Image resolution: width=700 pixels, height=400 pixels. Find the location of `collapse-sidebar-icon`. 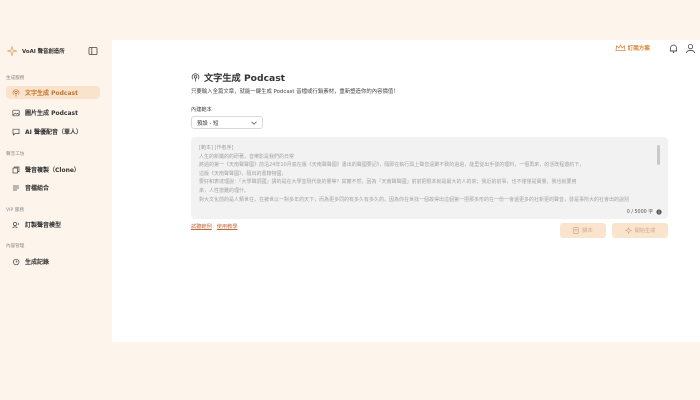

collapse-sidebar-icon is located at coordinates (93, 51).